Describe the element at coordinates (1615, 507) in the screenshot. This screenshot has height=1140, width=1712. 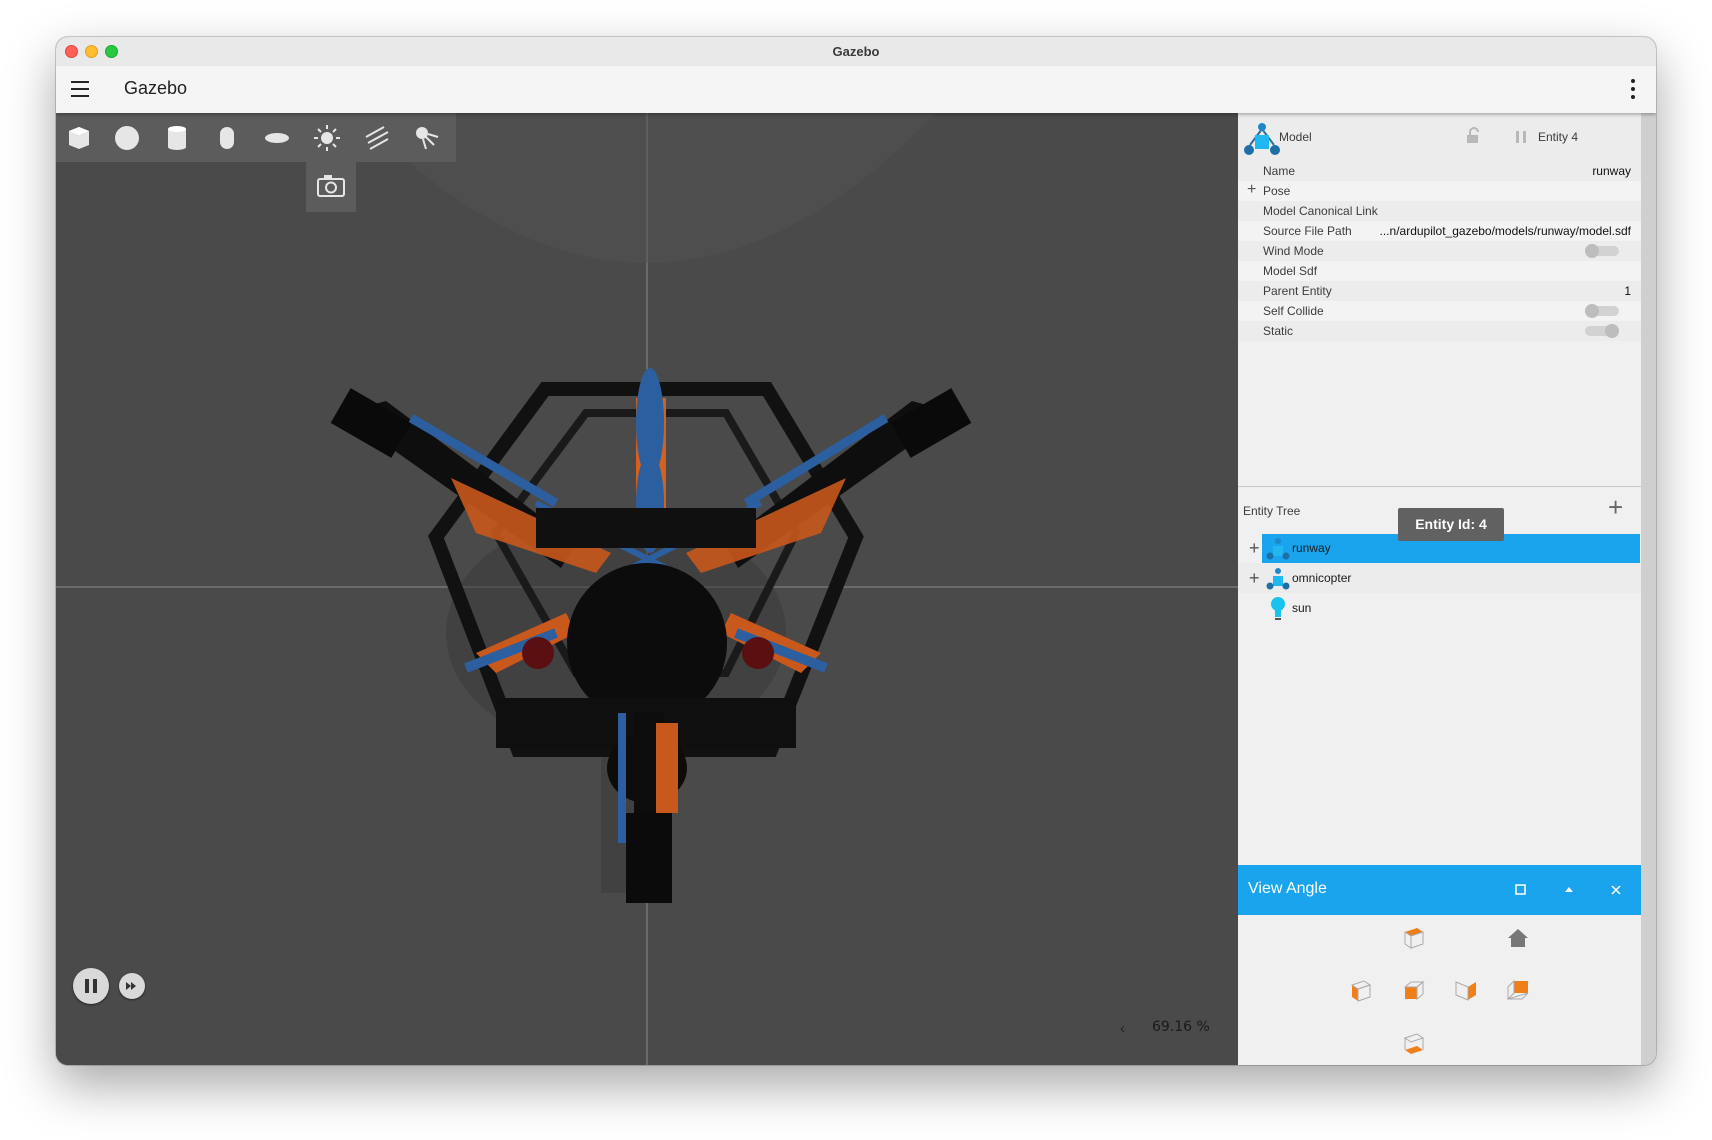
I see `add-entity-icon: +` at that location.